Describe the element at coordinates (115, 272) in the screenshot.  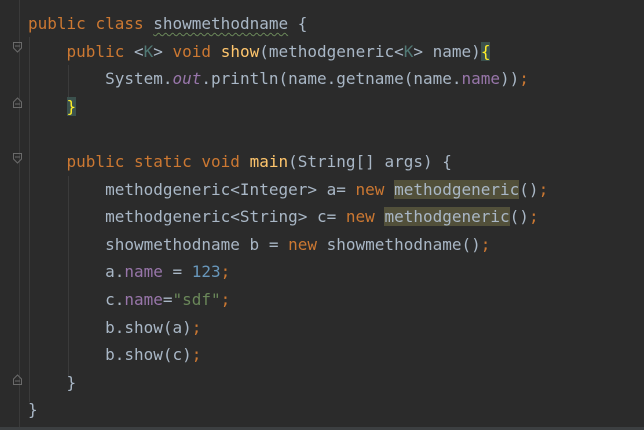
I see `code-text: a.` at that location.